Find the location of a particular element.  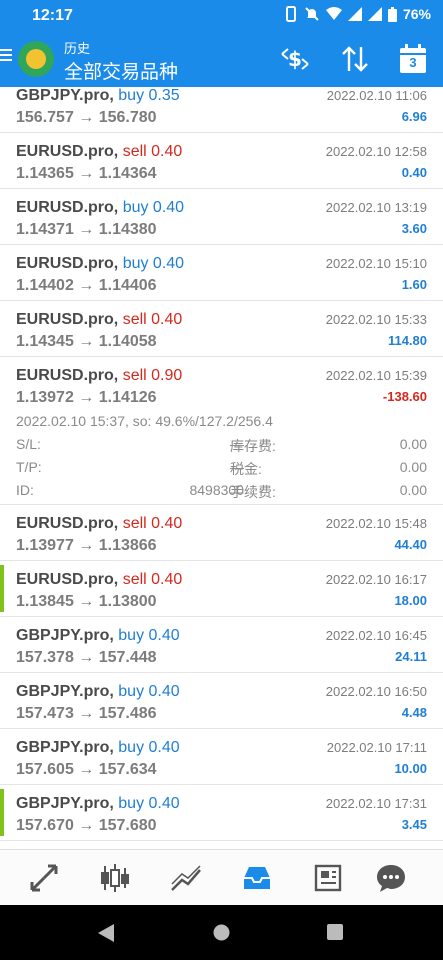

app-subtitle: 历史 is located at coordinates (77, 48).